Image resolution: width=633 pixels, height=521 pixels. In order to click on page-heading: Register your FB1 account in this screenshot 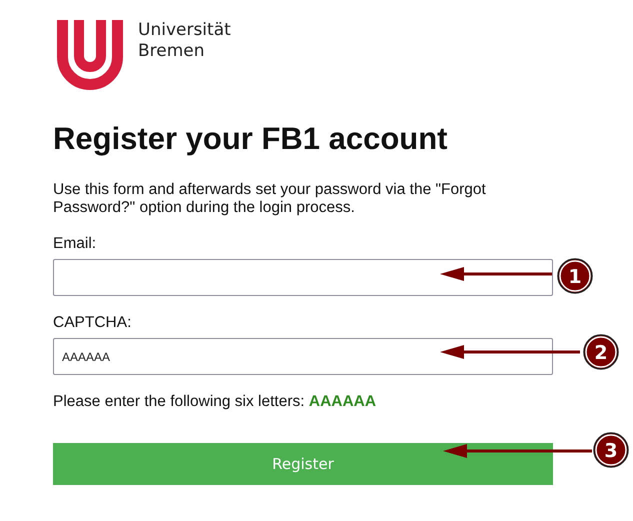, I will do `click(250, 139)`.